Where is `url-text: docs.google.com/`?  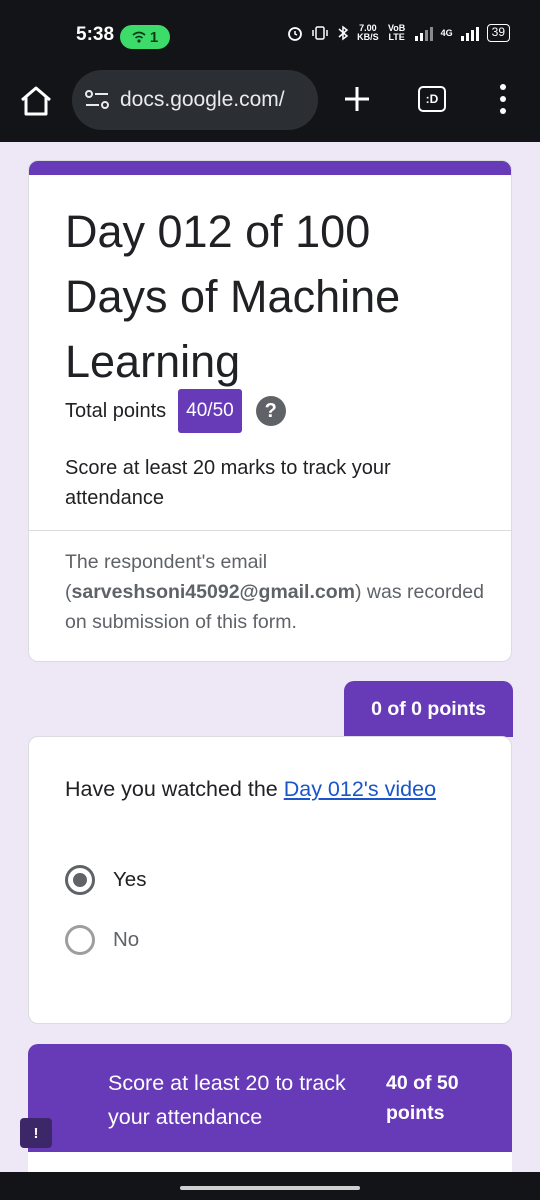
url-text: docs.google.com/ is located at coordinates (202, 99).